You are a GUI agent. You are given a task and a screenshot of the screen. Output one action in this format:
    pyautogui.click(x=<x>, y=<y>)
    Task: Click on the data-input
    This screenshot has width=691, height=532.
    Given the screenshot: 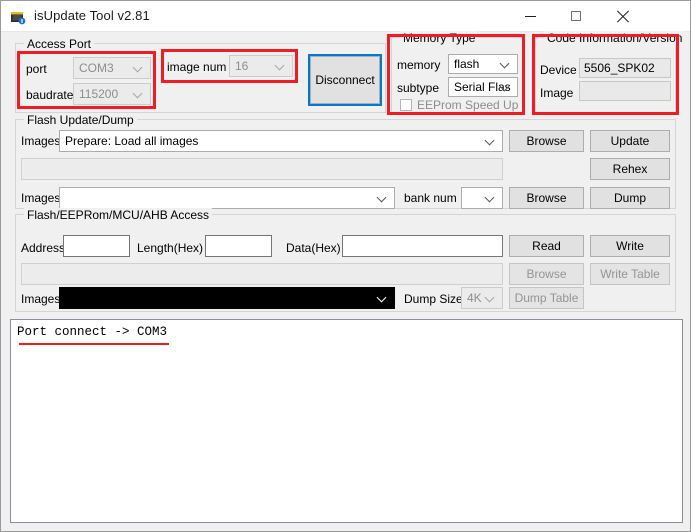 What is the action you would take?
    pyautogui.click(x=422, y=246)
    